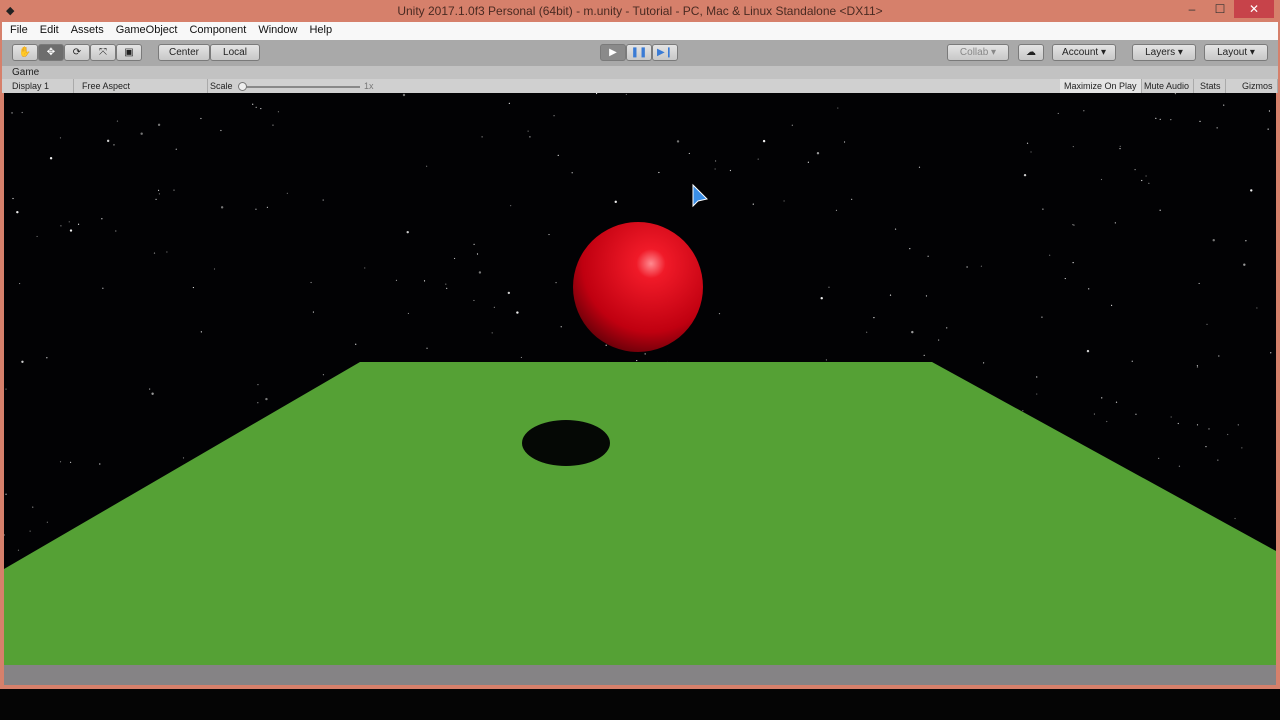  I want to click on maximize-on-play-toggle: Maximize On Play, so click(1101, 86).